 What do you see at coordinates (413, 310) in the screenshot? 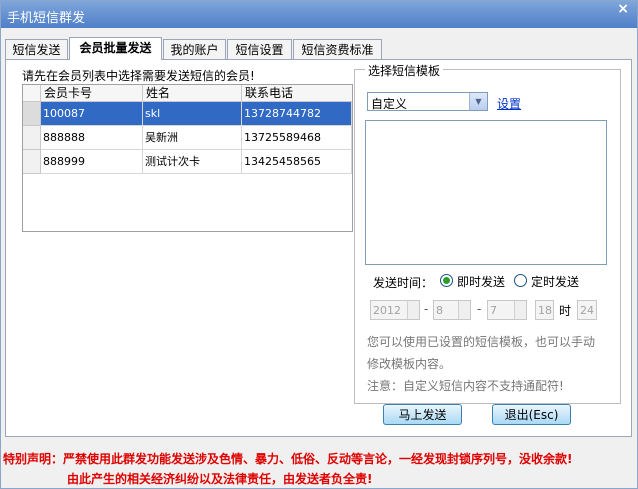
I see `year-spin-buttons` at bounding box center [413, 310].